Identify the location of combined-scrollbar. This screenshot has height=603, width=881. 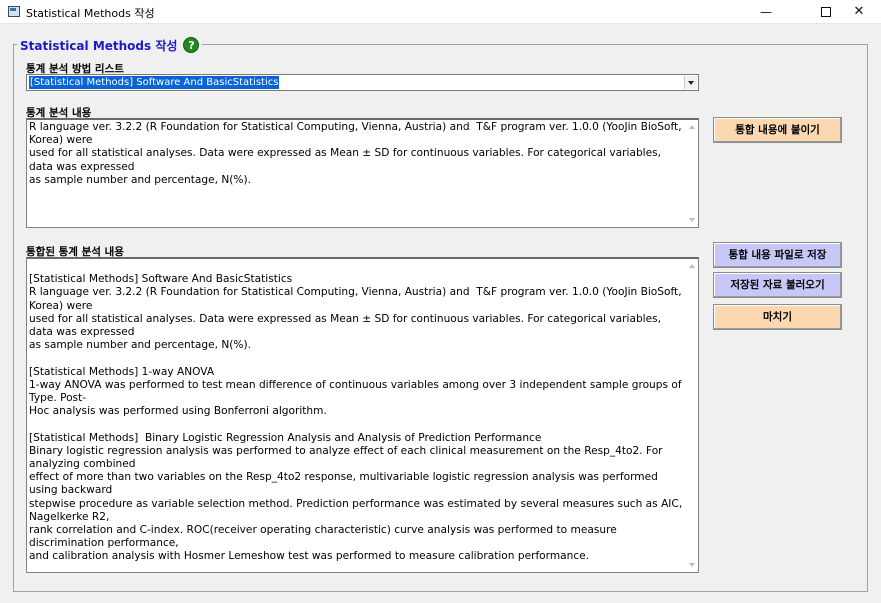
(692, 415).